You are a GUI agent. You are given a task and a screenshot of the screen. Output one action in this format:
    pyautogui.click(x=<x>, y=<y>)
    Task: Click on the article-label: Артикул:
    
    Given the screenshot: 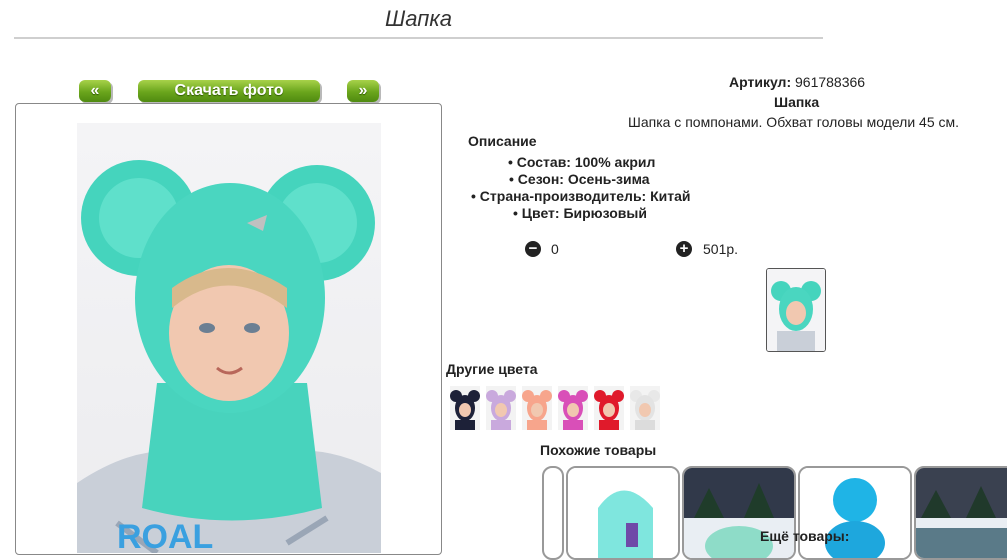 What is the action you would take?
    pyautogui.click(x=760, y=82)
    